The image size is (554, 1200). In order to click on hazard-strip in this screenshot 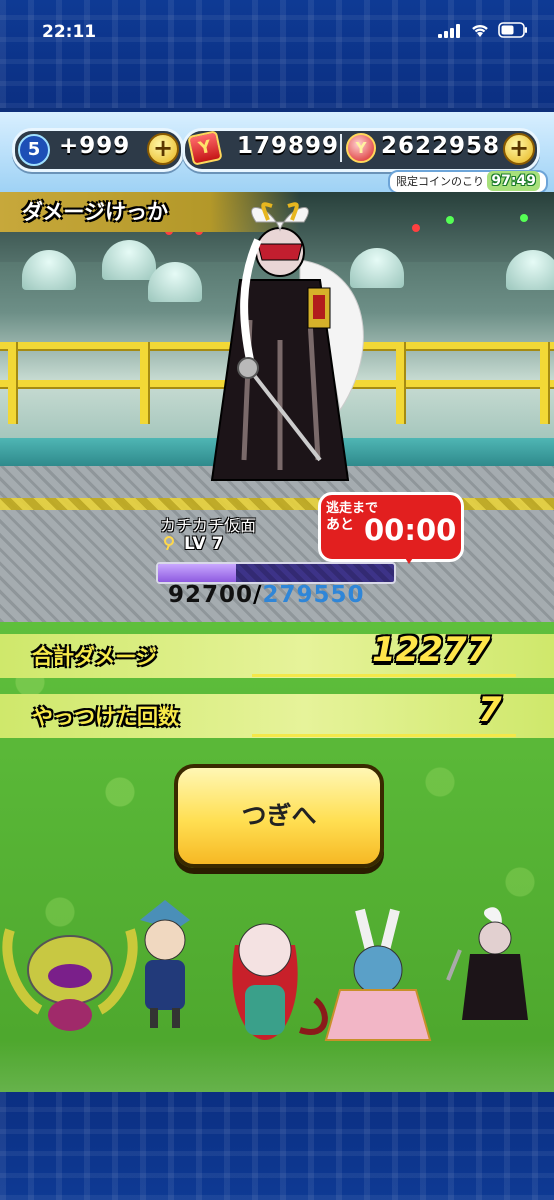, I will do `click(277, 504)`.